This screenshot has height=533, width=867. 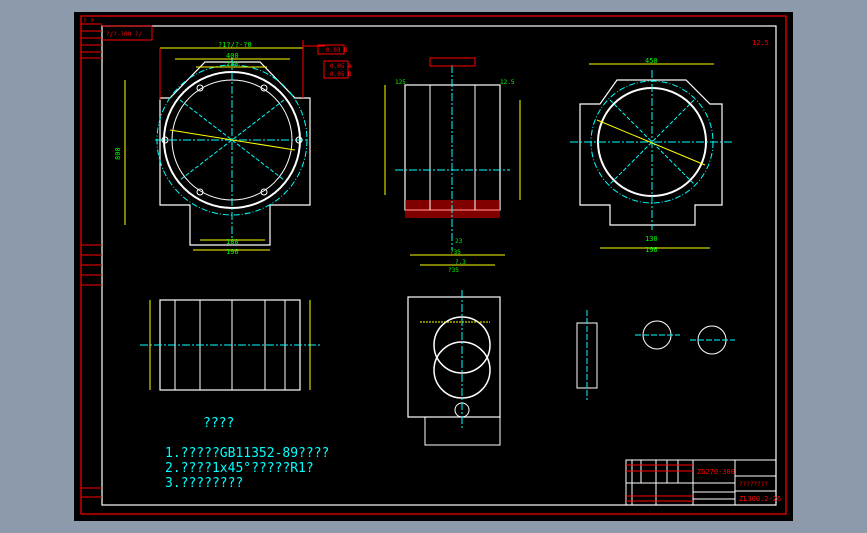 What do you see at coordinates (760, 499) in the screenshot?
I see `drawing-number: ZL300.2-26` at bounding box center [760, 499].